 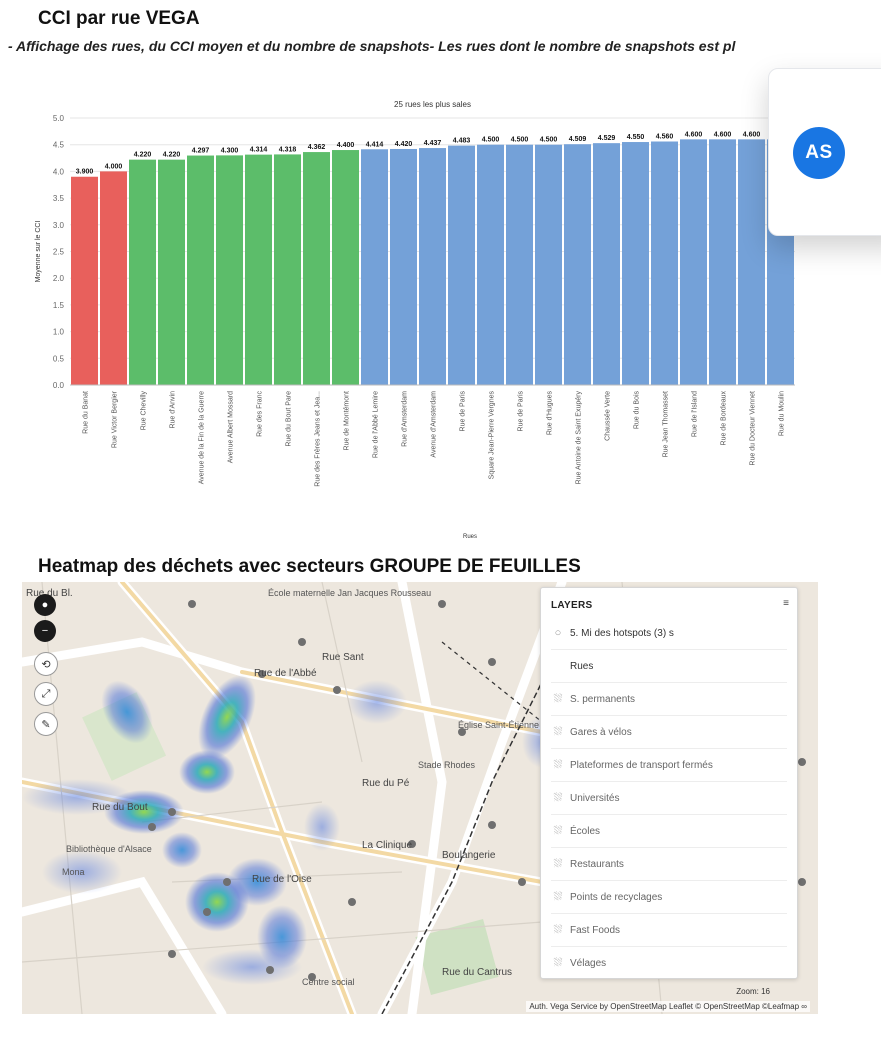 I want to click on fullscreen-control: ⤢, so click(x=46, y=694).